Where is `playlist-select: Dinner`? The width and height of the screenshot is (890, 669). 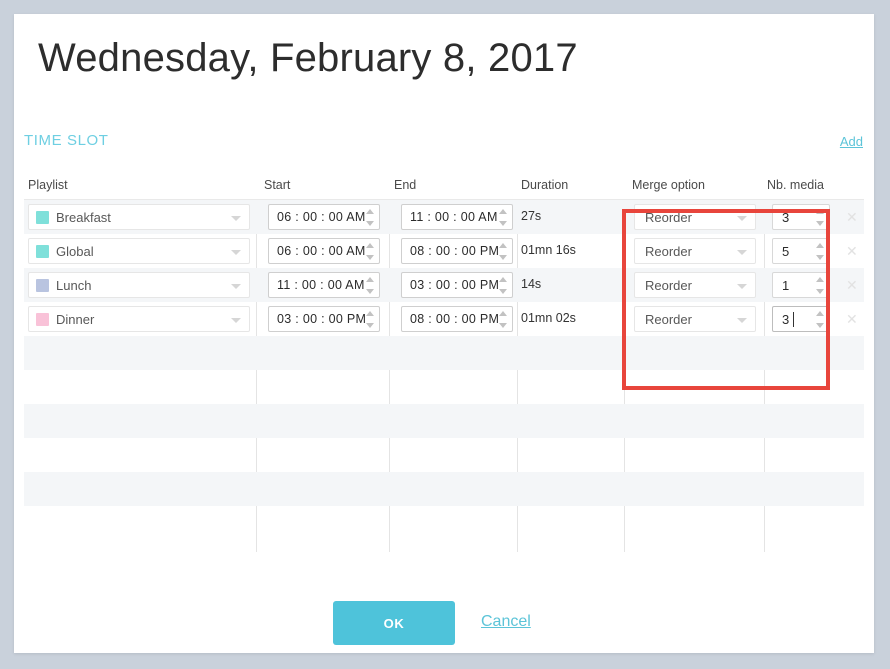 playlist-select: Dinner is located at coordinates (139, 319).